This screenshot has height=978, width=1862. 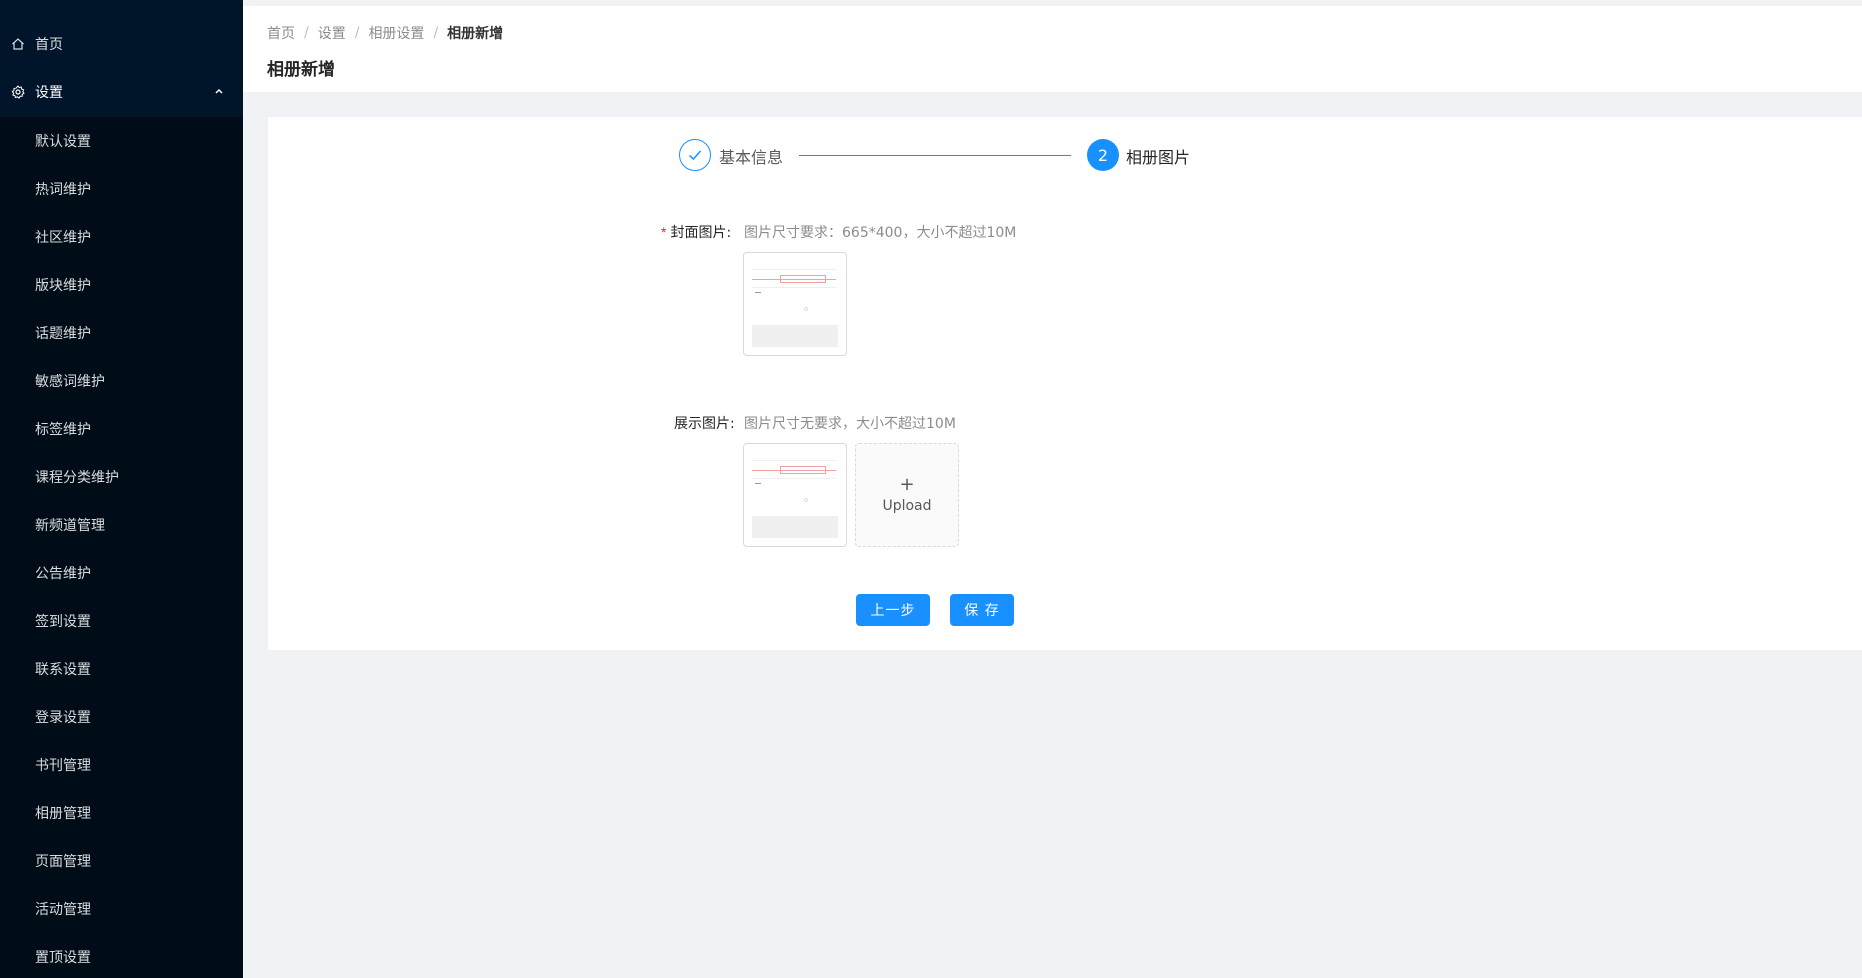 What do you see at coordinates (880, 233) in the screenshot?
I see `cover-image-hint: 图片尺寸要求：665*400，大小不超过10M` at bounding box center [880, 233].